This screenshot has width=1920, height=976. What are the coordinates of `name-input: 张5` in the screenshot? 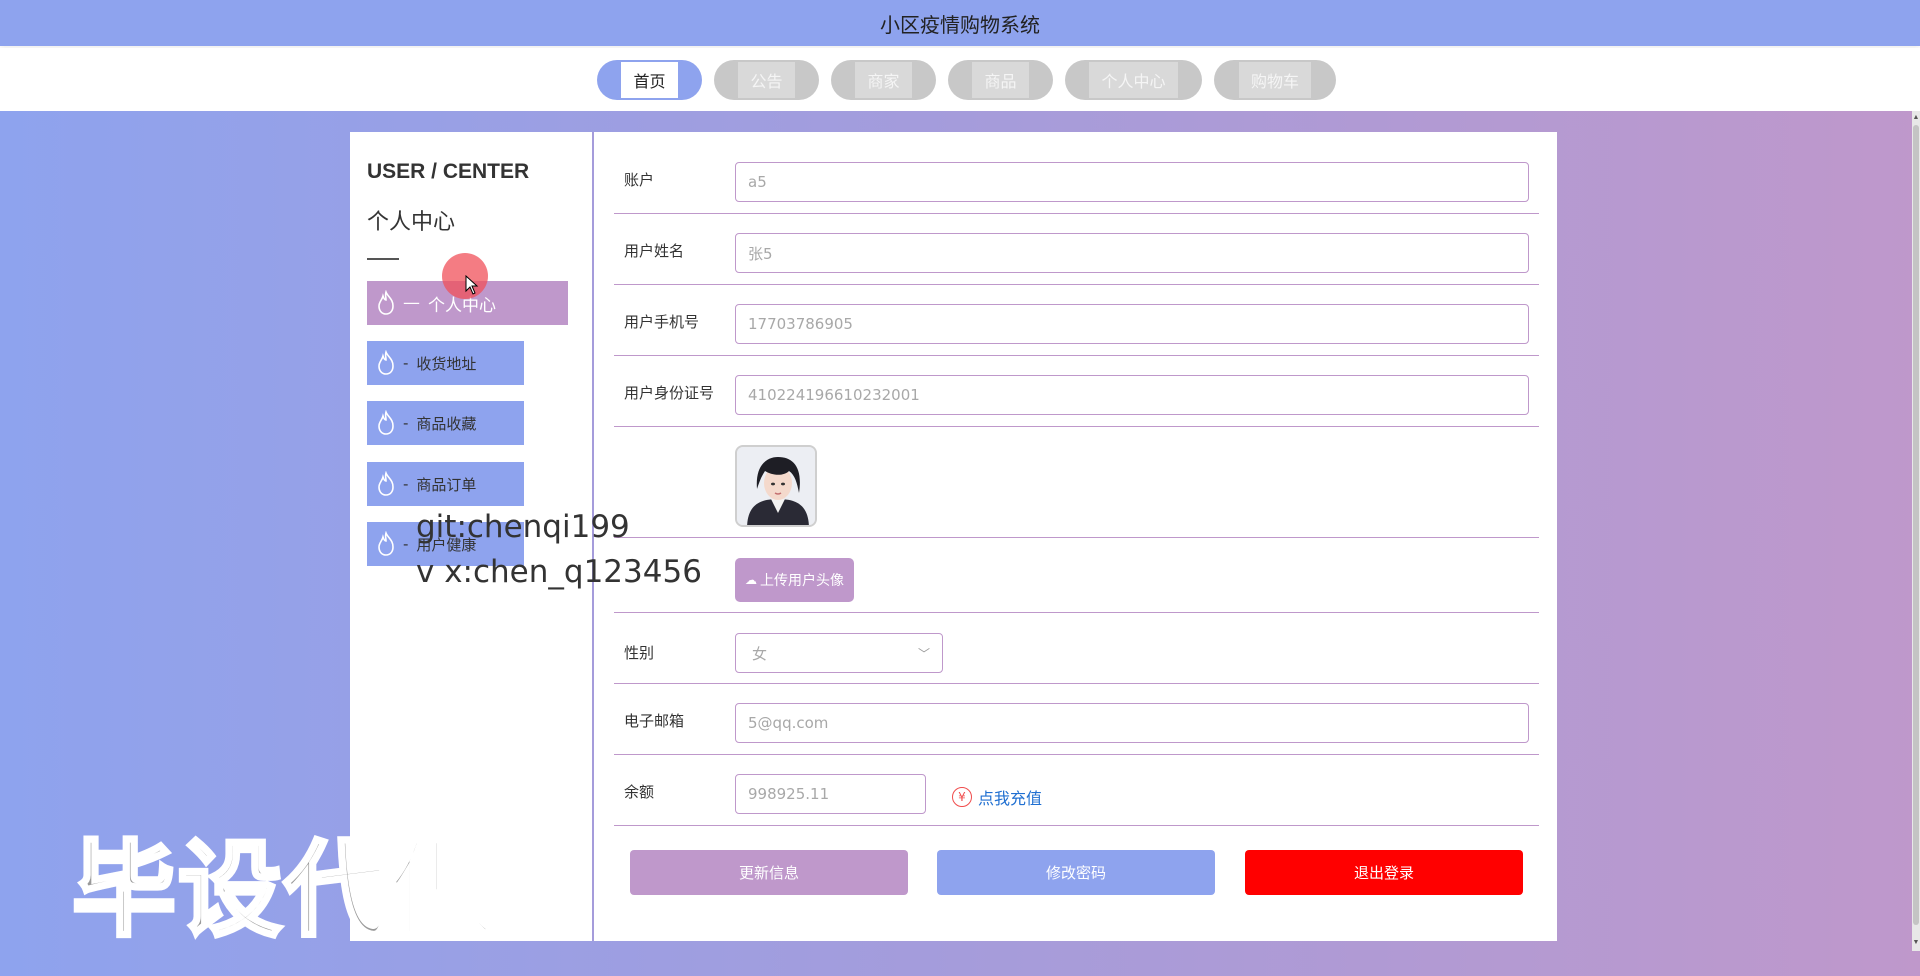 It's located at (1132, 253).